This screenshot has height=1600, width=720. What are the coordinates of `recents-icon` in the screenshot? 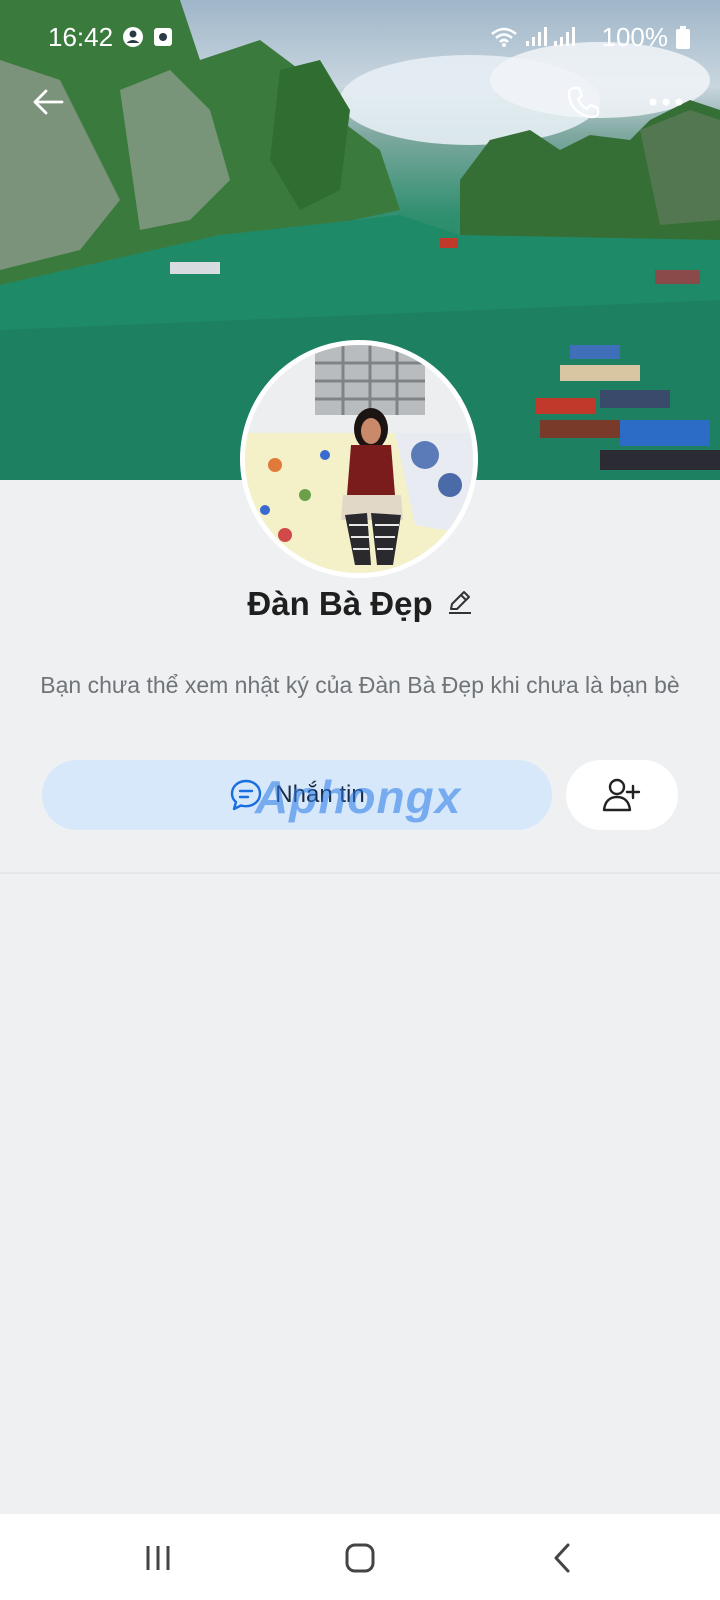 It's located at (158, 1558).